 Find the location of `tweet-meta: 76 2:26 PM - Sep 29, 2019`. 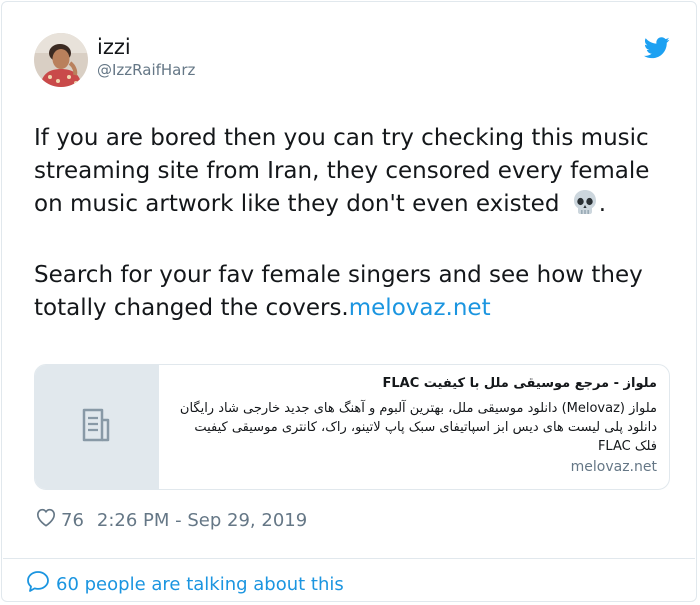

tweet-meta: 76 2:26 PM - Sep 29, 2019 is located at coordinates (171, 520).